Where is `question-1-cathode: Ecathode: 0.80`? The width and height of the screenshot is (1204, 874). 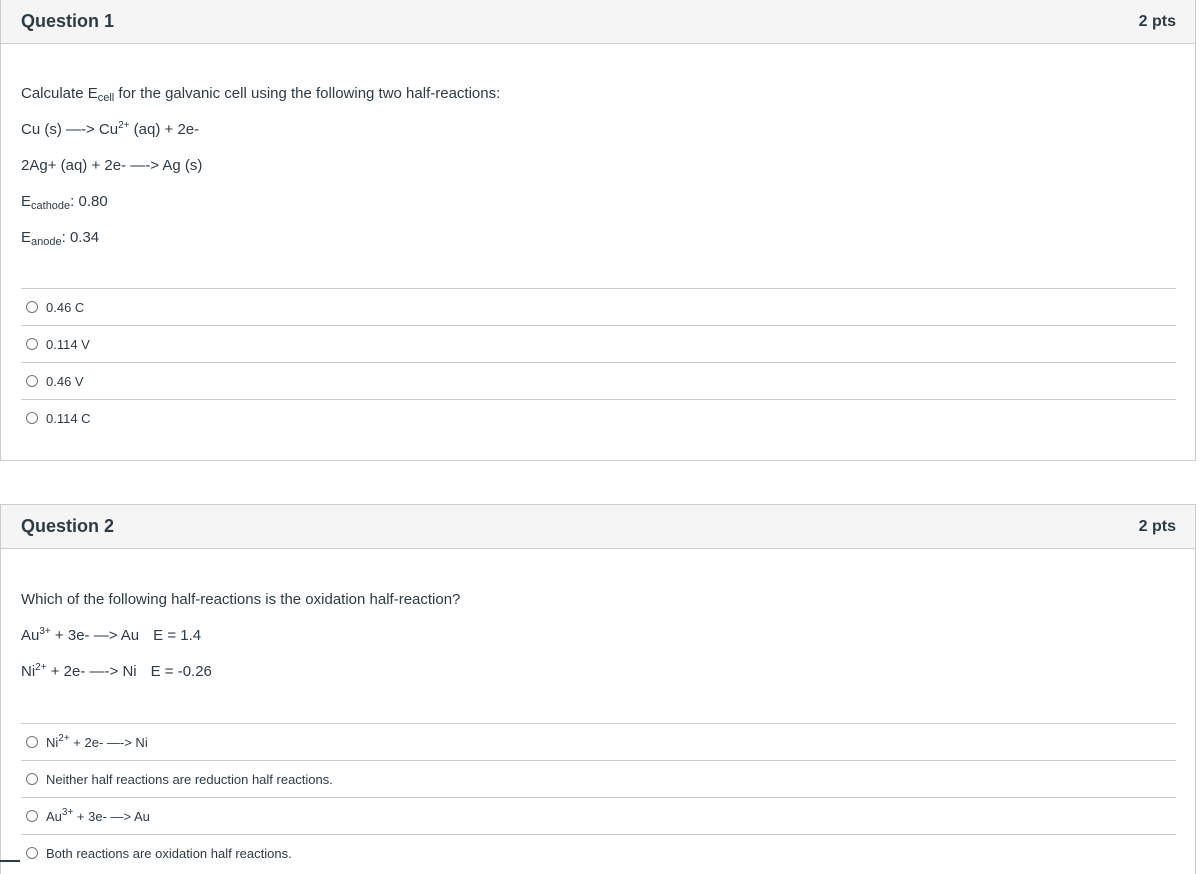 question-1-cathode: Ecathode: 0.80 is located at coordinates (64, 202).